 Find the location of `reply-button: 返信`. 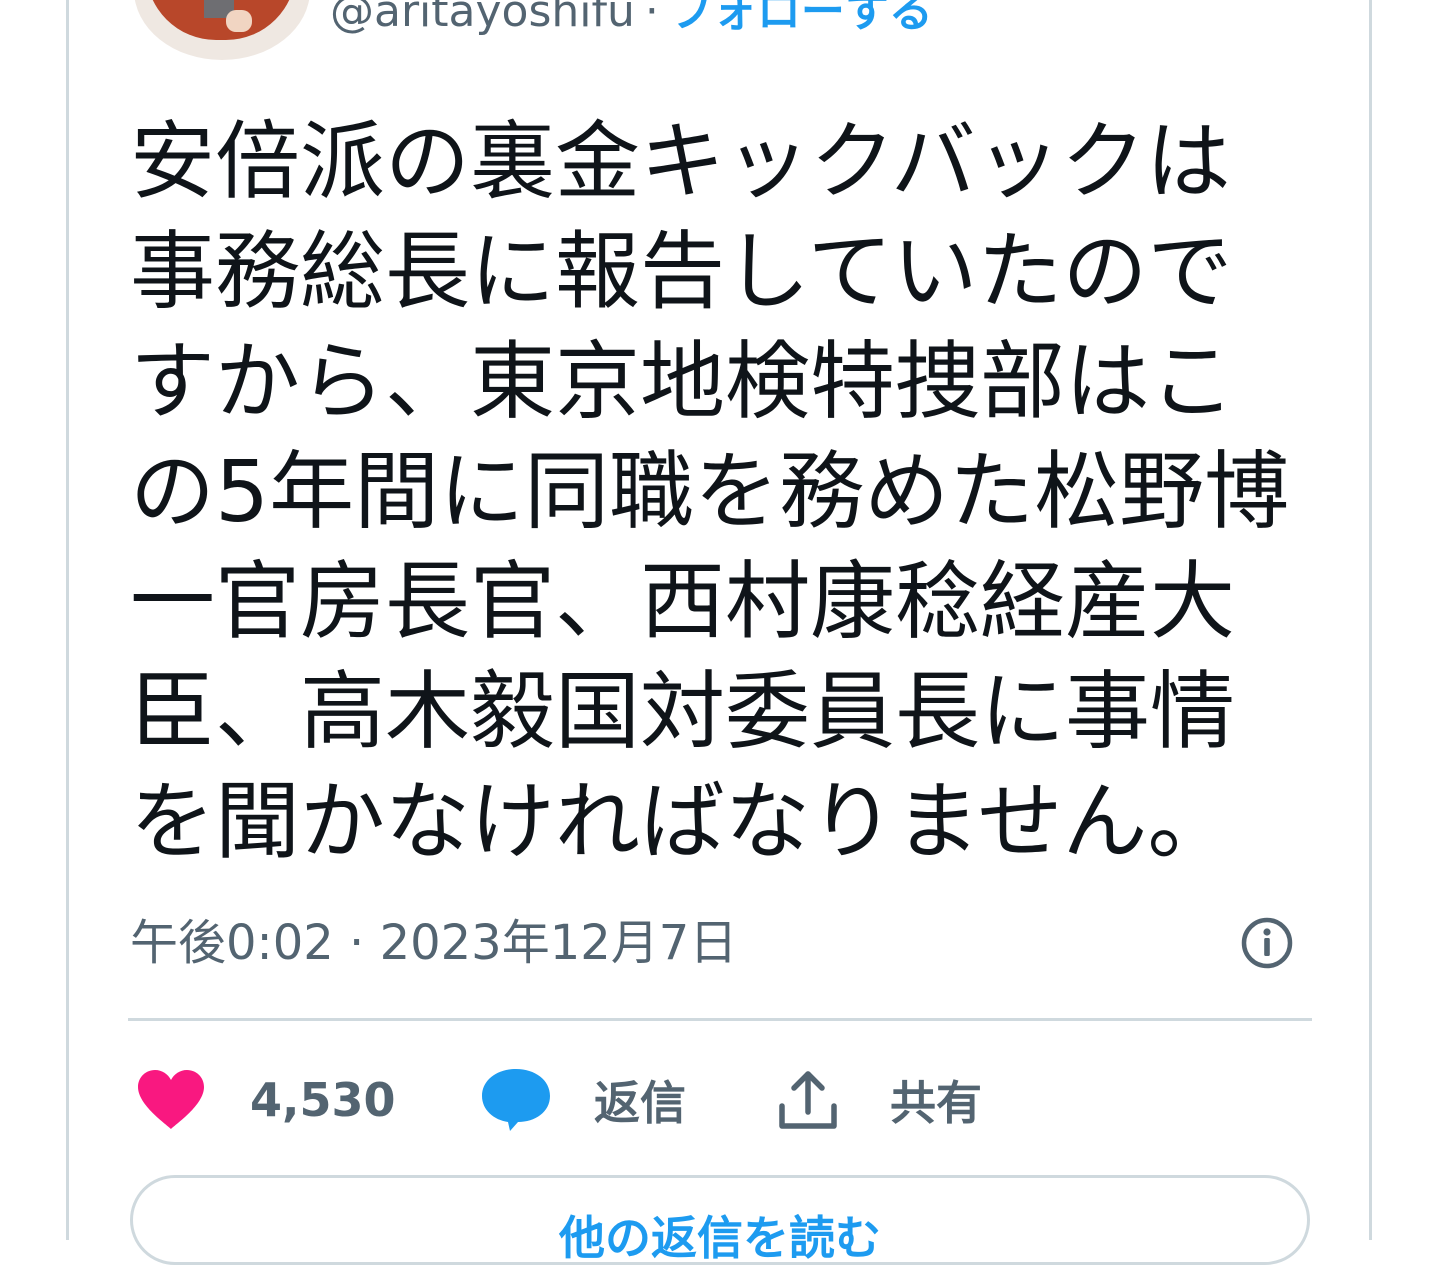

reply-button: 返信 is located at coordinates (583, 1100).